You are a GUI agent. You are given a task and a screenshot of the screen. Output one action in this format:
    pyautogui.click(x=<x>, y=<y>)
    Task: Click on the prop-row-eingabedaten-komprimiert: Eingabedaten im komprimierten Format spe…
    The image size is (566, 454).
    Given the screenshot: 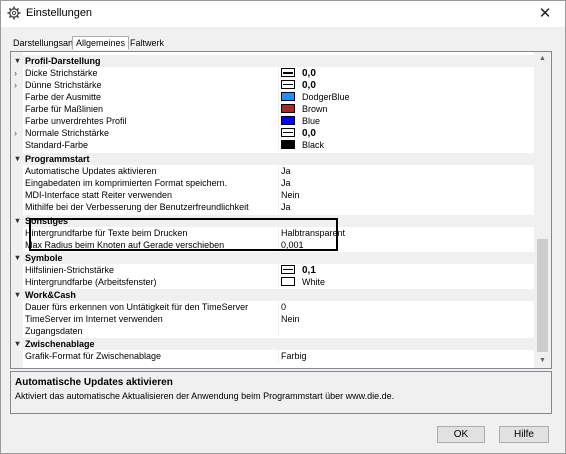 What is the action you would take?
    pyautogui.click(x=273, y=183)
    